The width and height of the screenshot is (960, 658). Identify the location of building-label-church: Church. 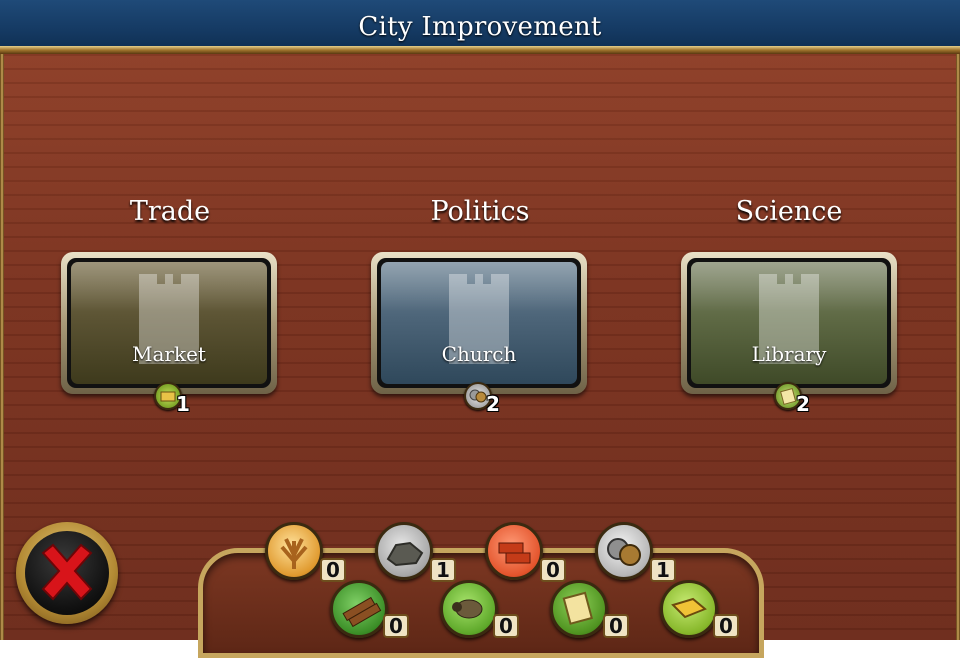
(479, 354).